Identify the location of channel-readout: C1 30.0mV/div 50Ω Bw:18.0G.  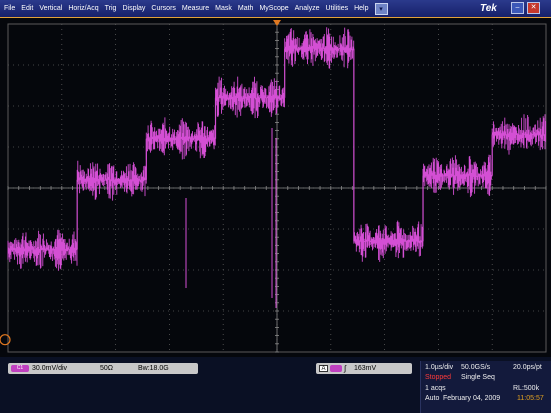
(103, 368).